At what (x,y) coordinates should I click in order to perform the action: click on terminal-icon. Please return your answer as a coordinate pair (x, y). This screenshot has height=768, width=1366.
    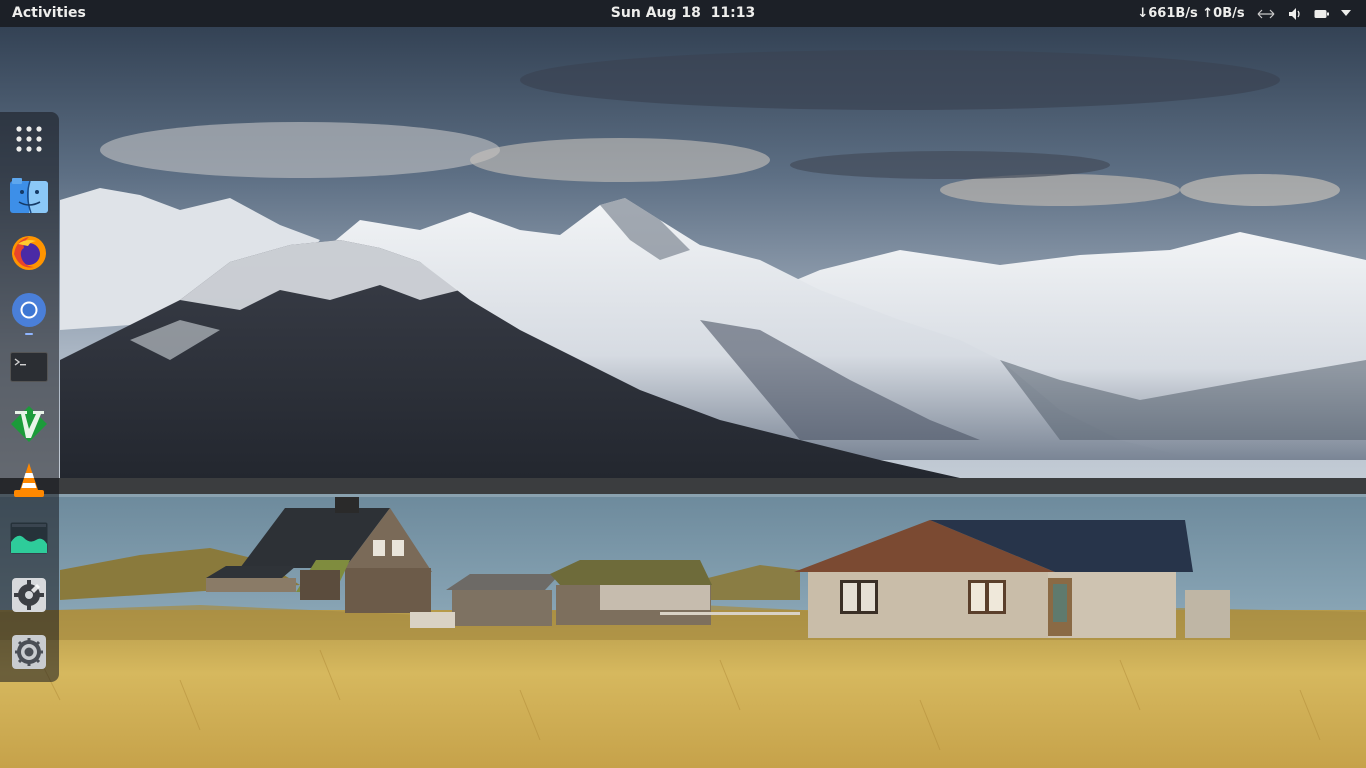
    Looking at the image, I should click on (29, 367).